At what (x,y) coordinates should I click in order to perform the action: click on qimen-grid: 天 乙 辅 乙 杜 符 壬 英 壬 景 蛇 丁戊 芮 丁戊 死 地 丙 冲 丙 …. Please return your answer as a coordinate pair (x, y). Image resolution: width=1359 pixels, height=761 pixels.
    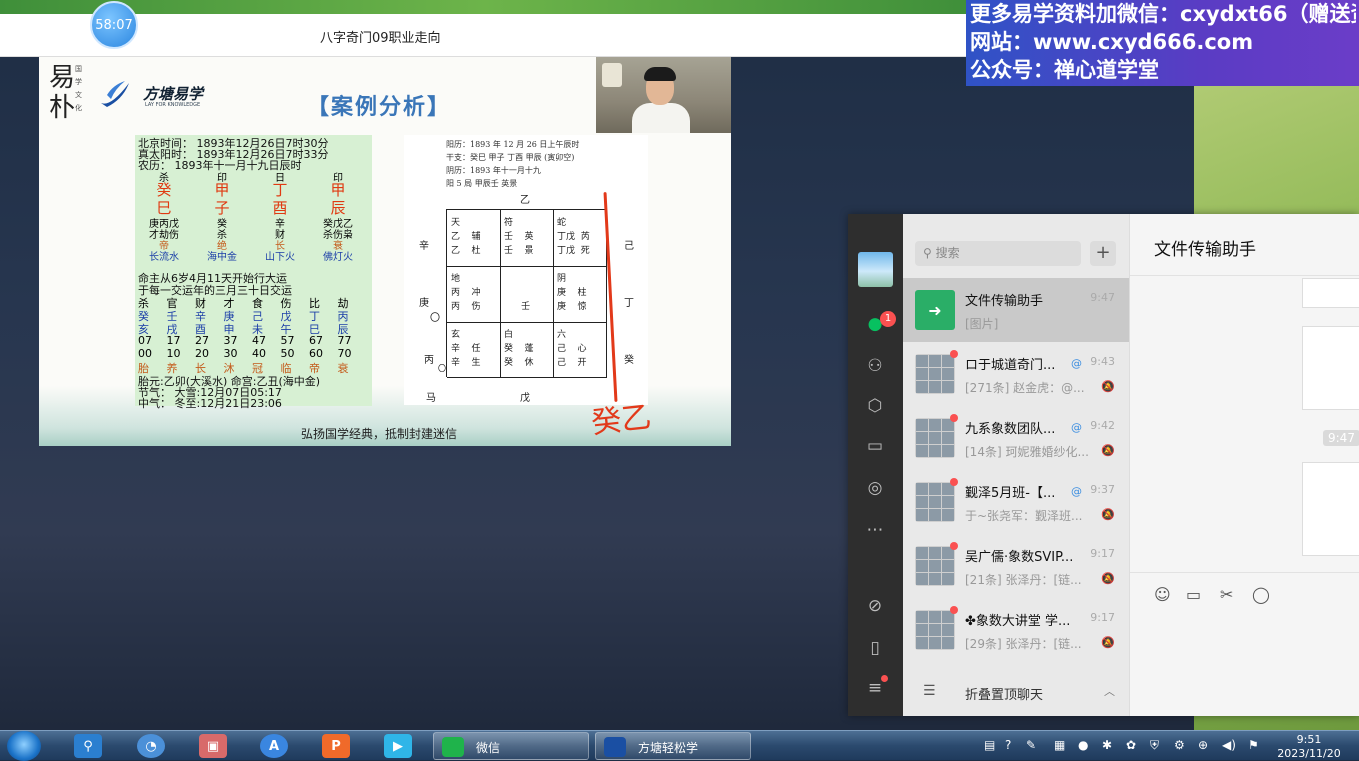
    Looking at the image, I should click on (526, 293).